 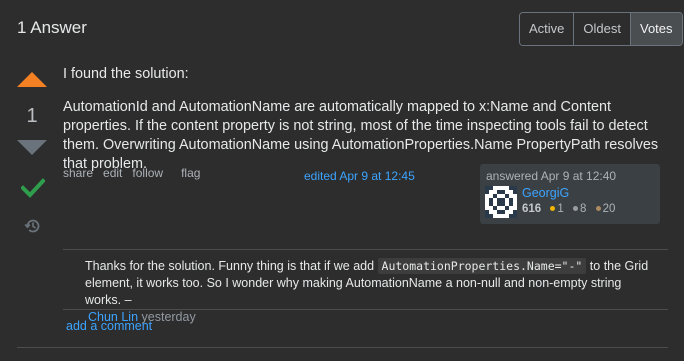 I want to click on arrow-up-icon, so click(x=32, y=79).